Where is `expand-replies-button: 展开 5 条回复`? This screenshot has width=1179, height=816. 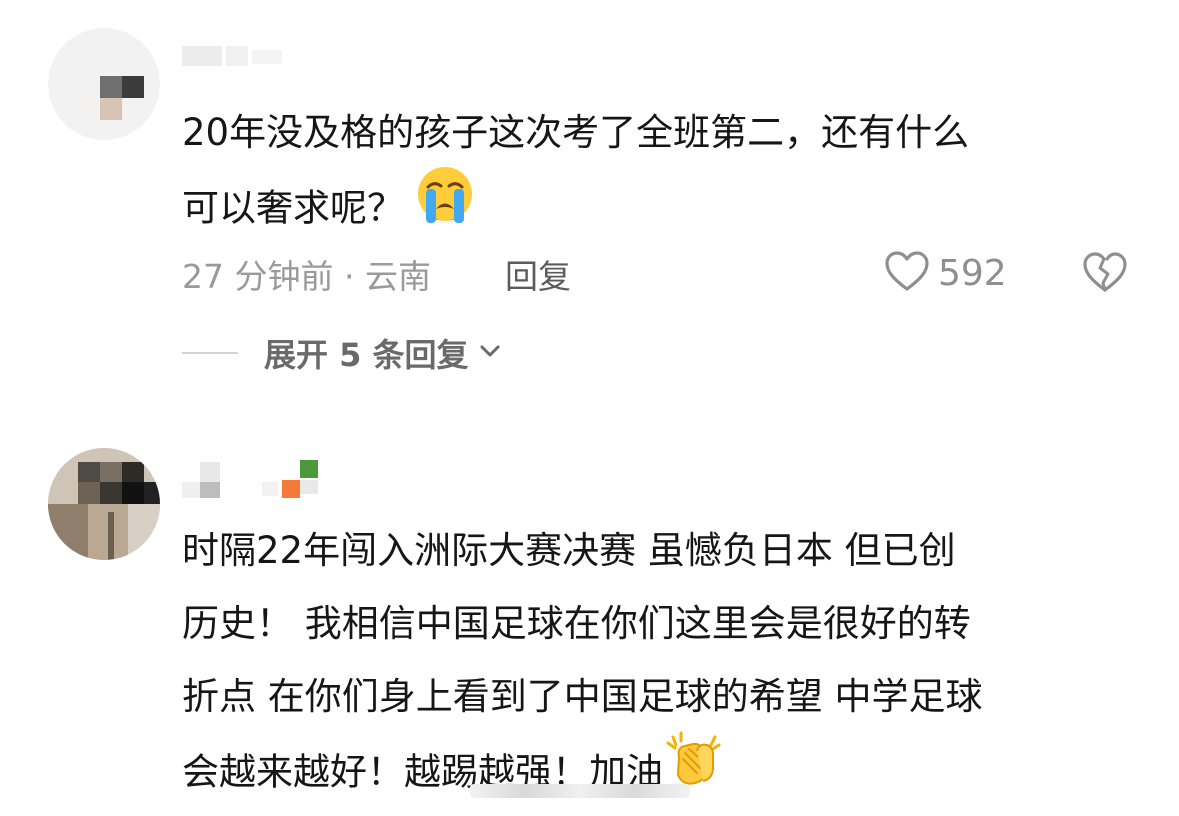 expand-replies-button: 展开 5 条回复 is located at coordinates (341, 353).